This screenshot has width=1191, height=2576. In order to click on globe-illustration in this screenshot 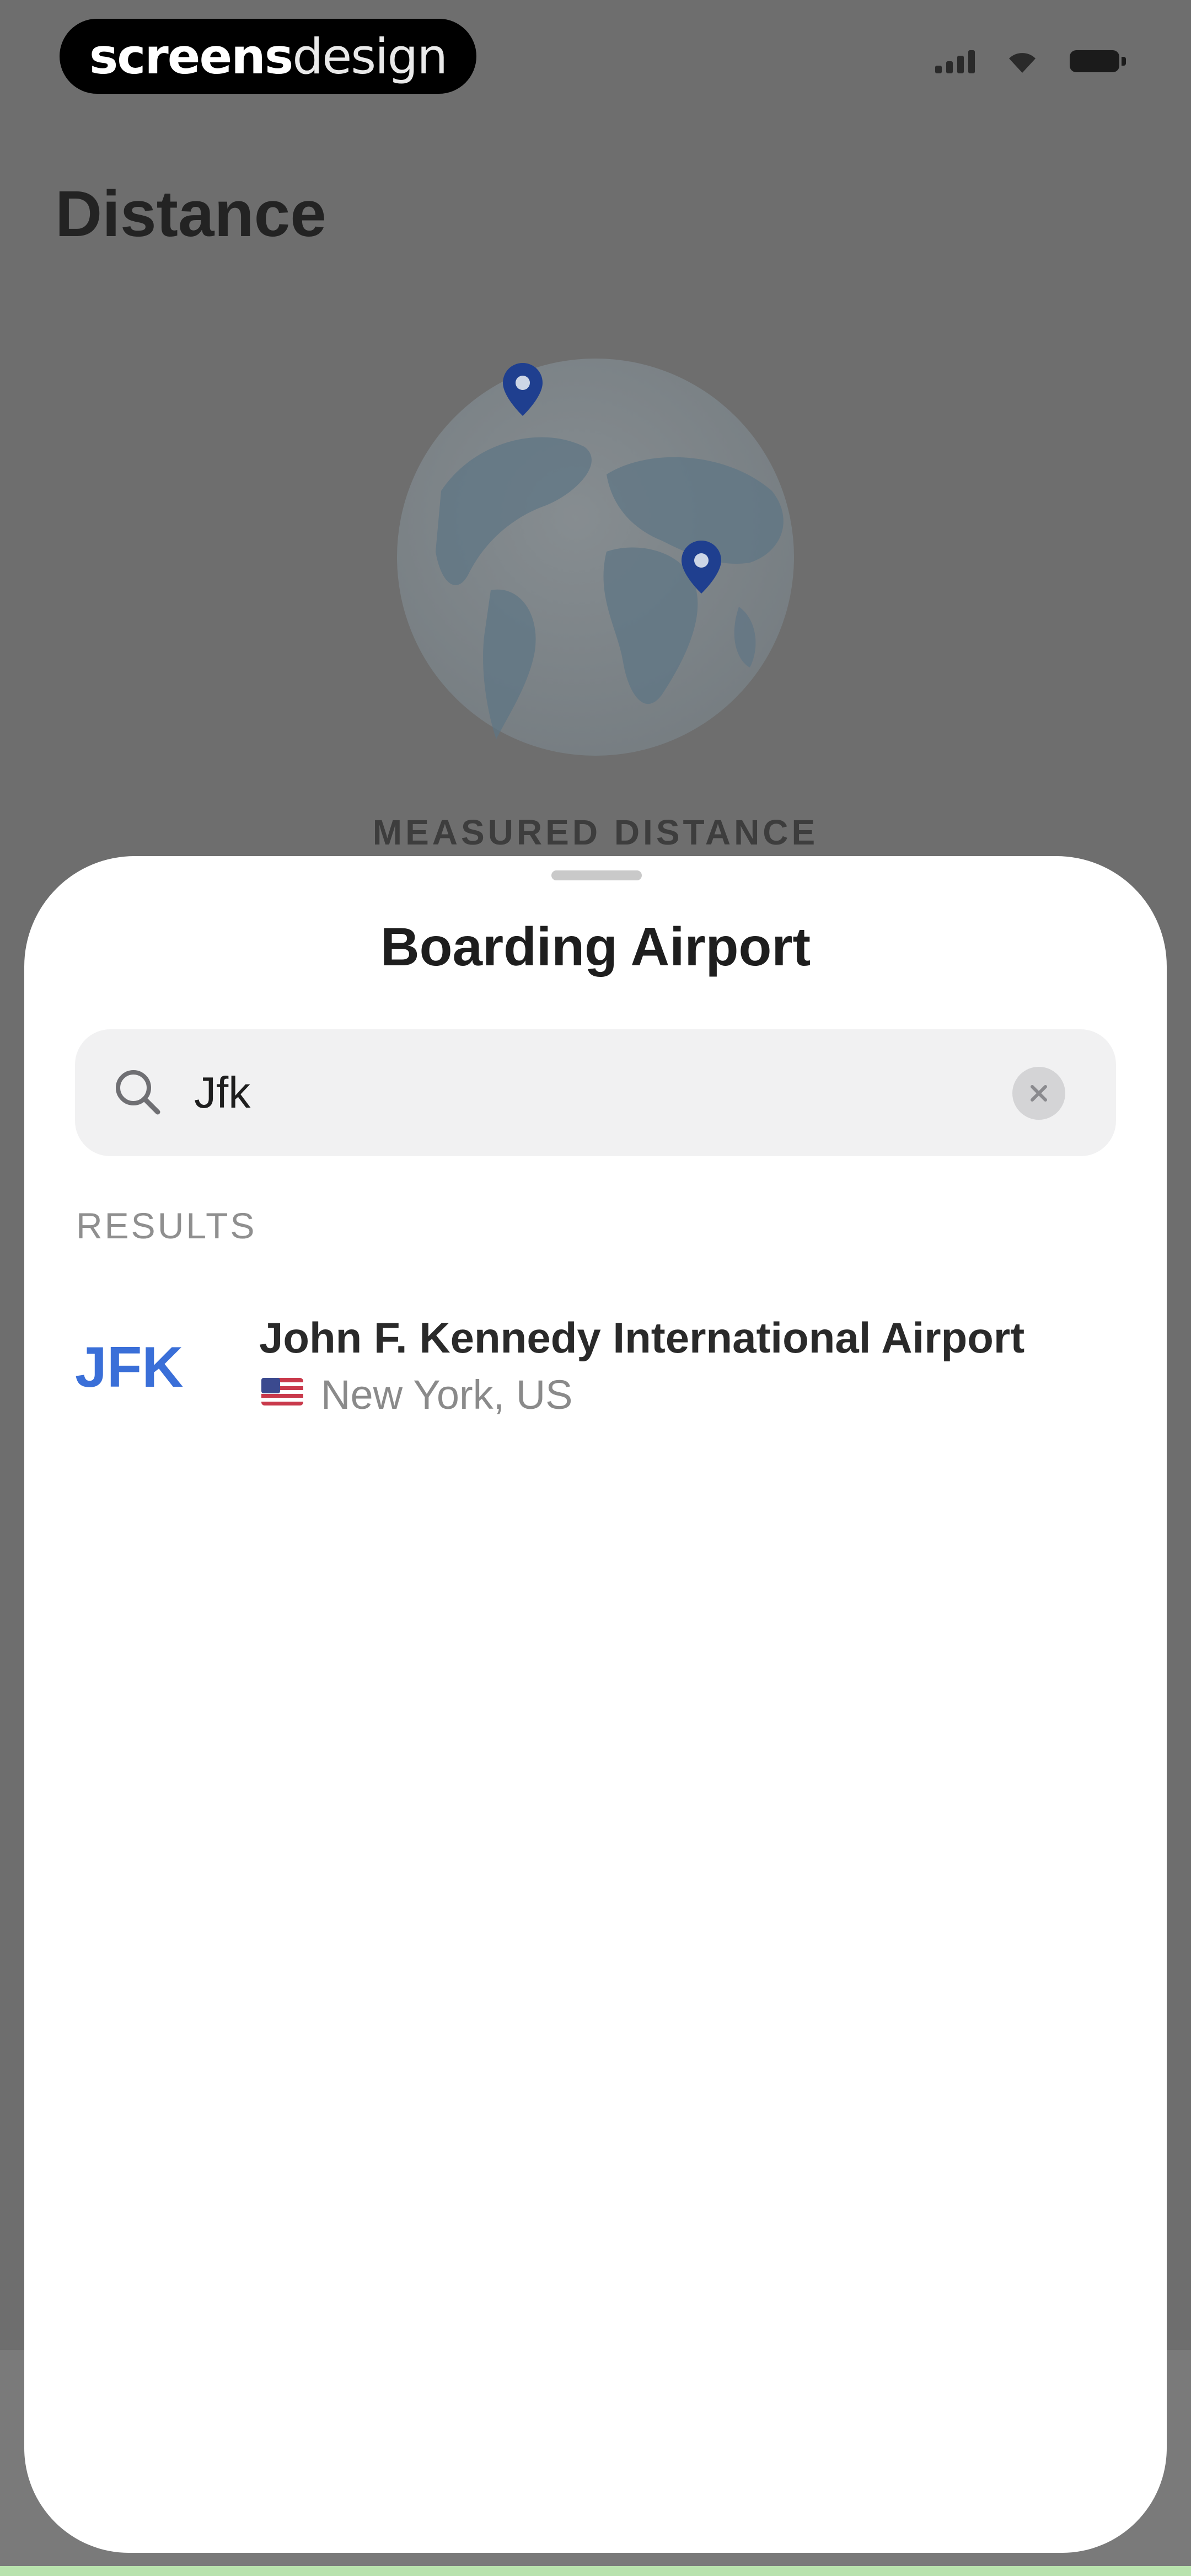, I will do `click(595, 557)`.